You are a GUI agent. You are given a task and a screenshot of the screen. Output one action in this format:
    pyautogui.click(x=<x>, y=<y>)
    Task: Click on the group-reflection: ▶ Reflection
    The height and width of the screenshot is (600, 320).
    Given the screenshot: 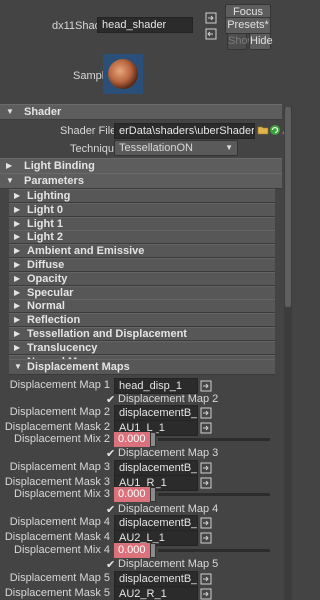 What is the action you would take?
    pyautogui.click(x=142, y=320)
    